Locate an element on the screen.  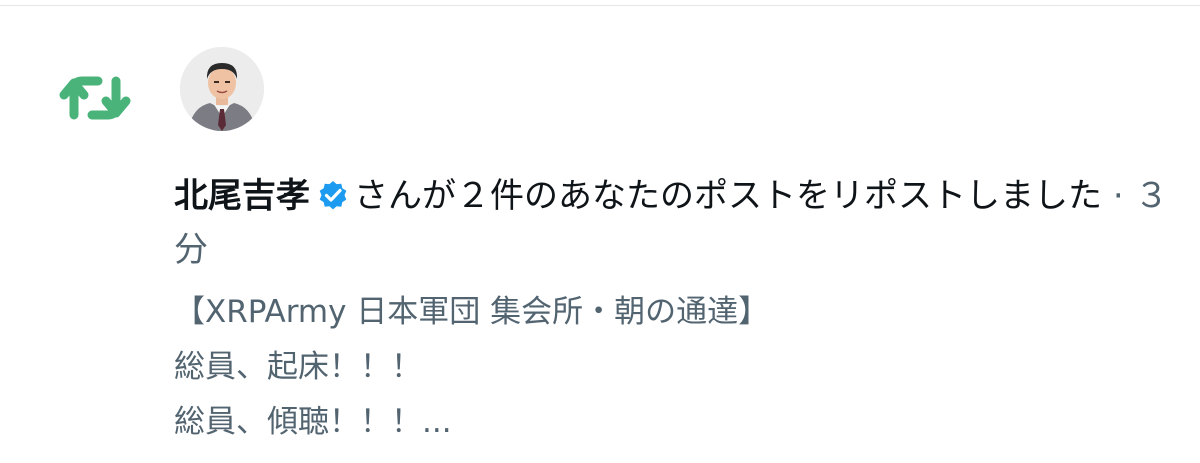
action-text: さんが２件のあなたのポストをリポストしました is located at coordinates (728, 196).